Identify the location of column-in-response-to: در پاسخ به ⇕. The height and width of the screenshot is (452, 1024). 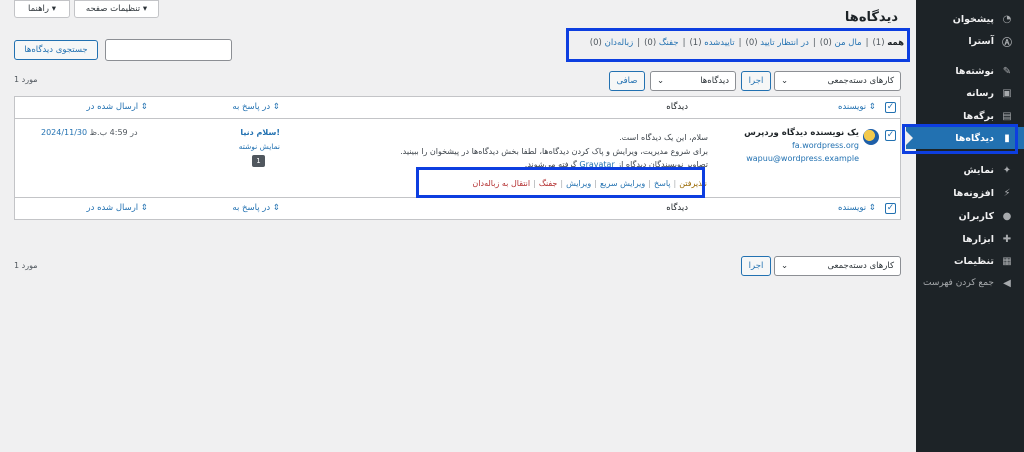
(256, 107).